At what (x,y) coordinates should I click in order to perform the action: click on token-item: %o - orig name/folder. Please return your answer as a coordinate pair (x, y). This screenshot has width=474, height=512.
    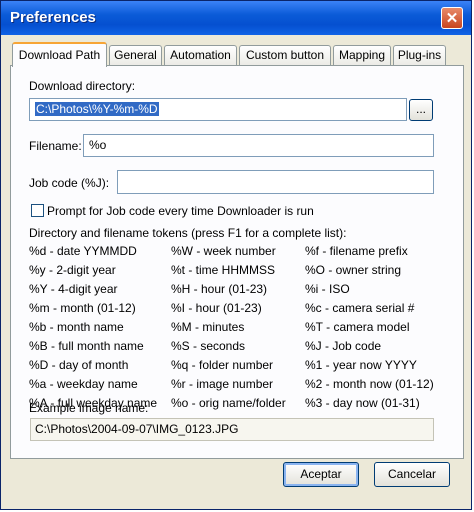
    Looking at the image, I should click on (228, 403).